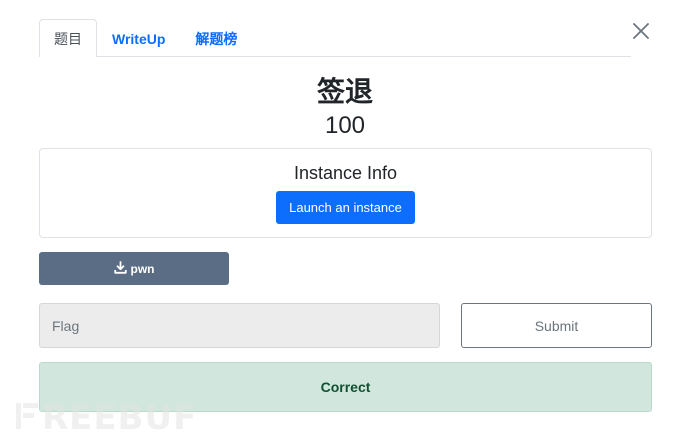 The height and width of the screenshot is (444, 690). I want to click on challenge-tabs: 题目 WriteUp 解题榜, so click(335, 38).